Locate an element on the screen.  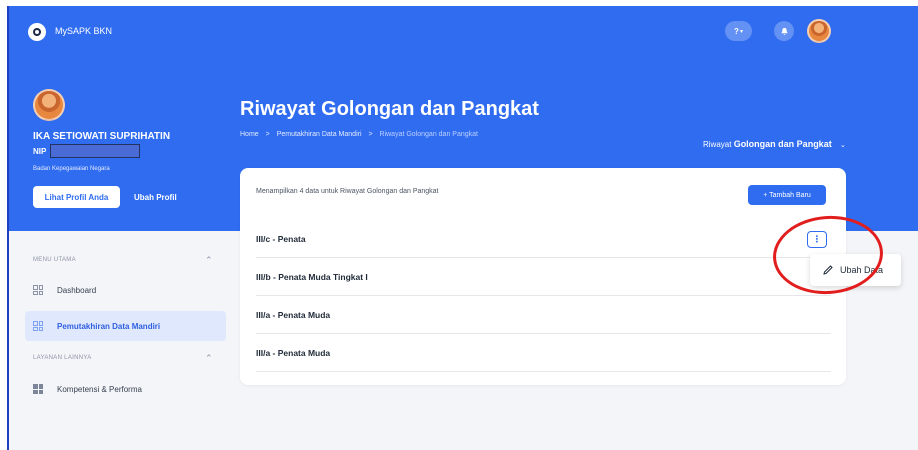
menu-header-other: LAYANAN LAINNYA ⌃ is located at coordinates (123, 358).